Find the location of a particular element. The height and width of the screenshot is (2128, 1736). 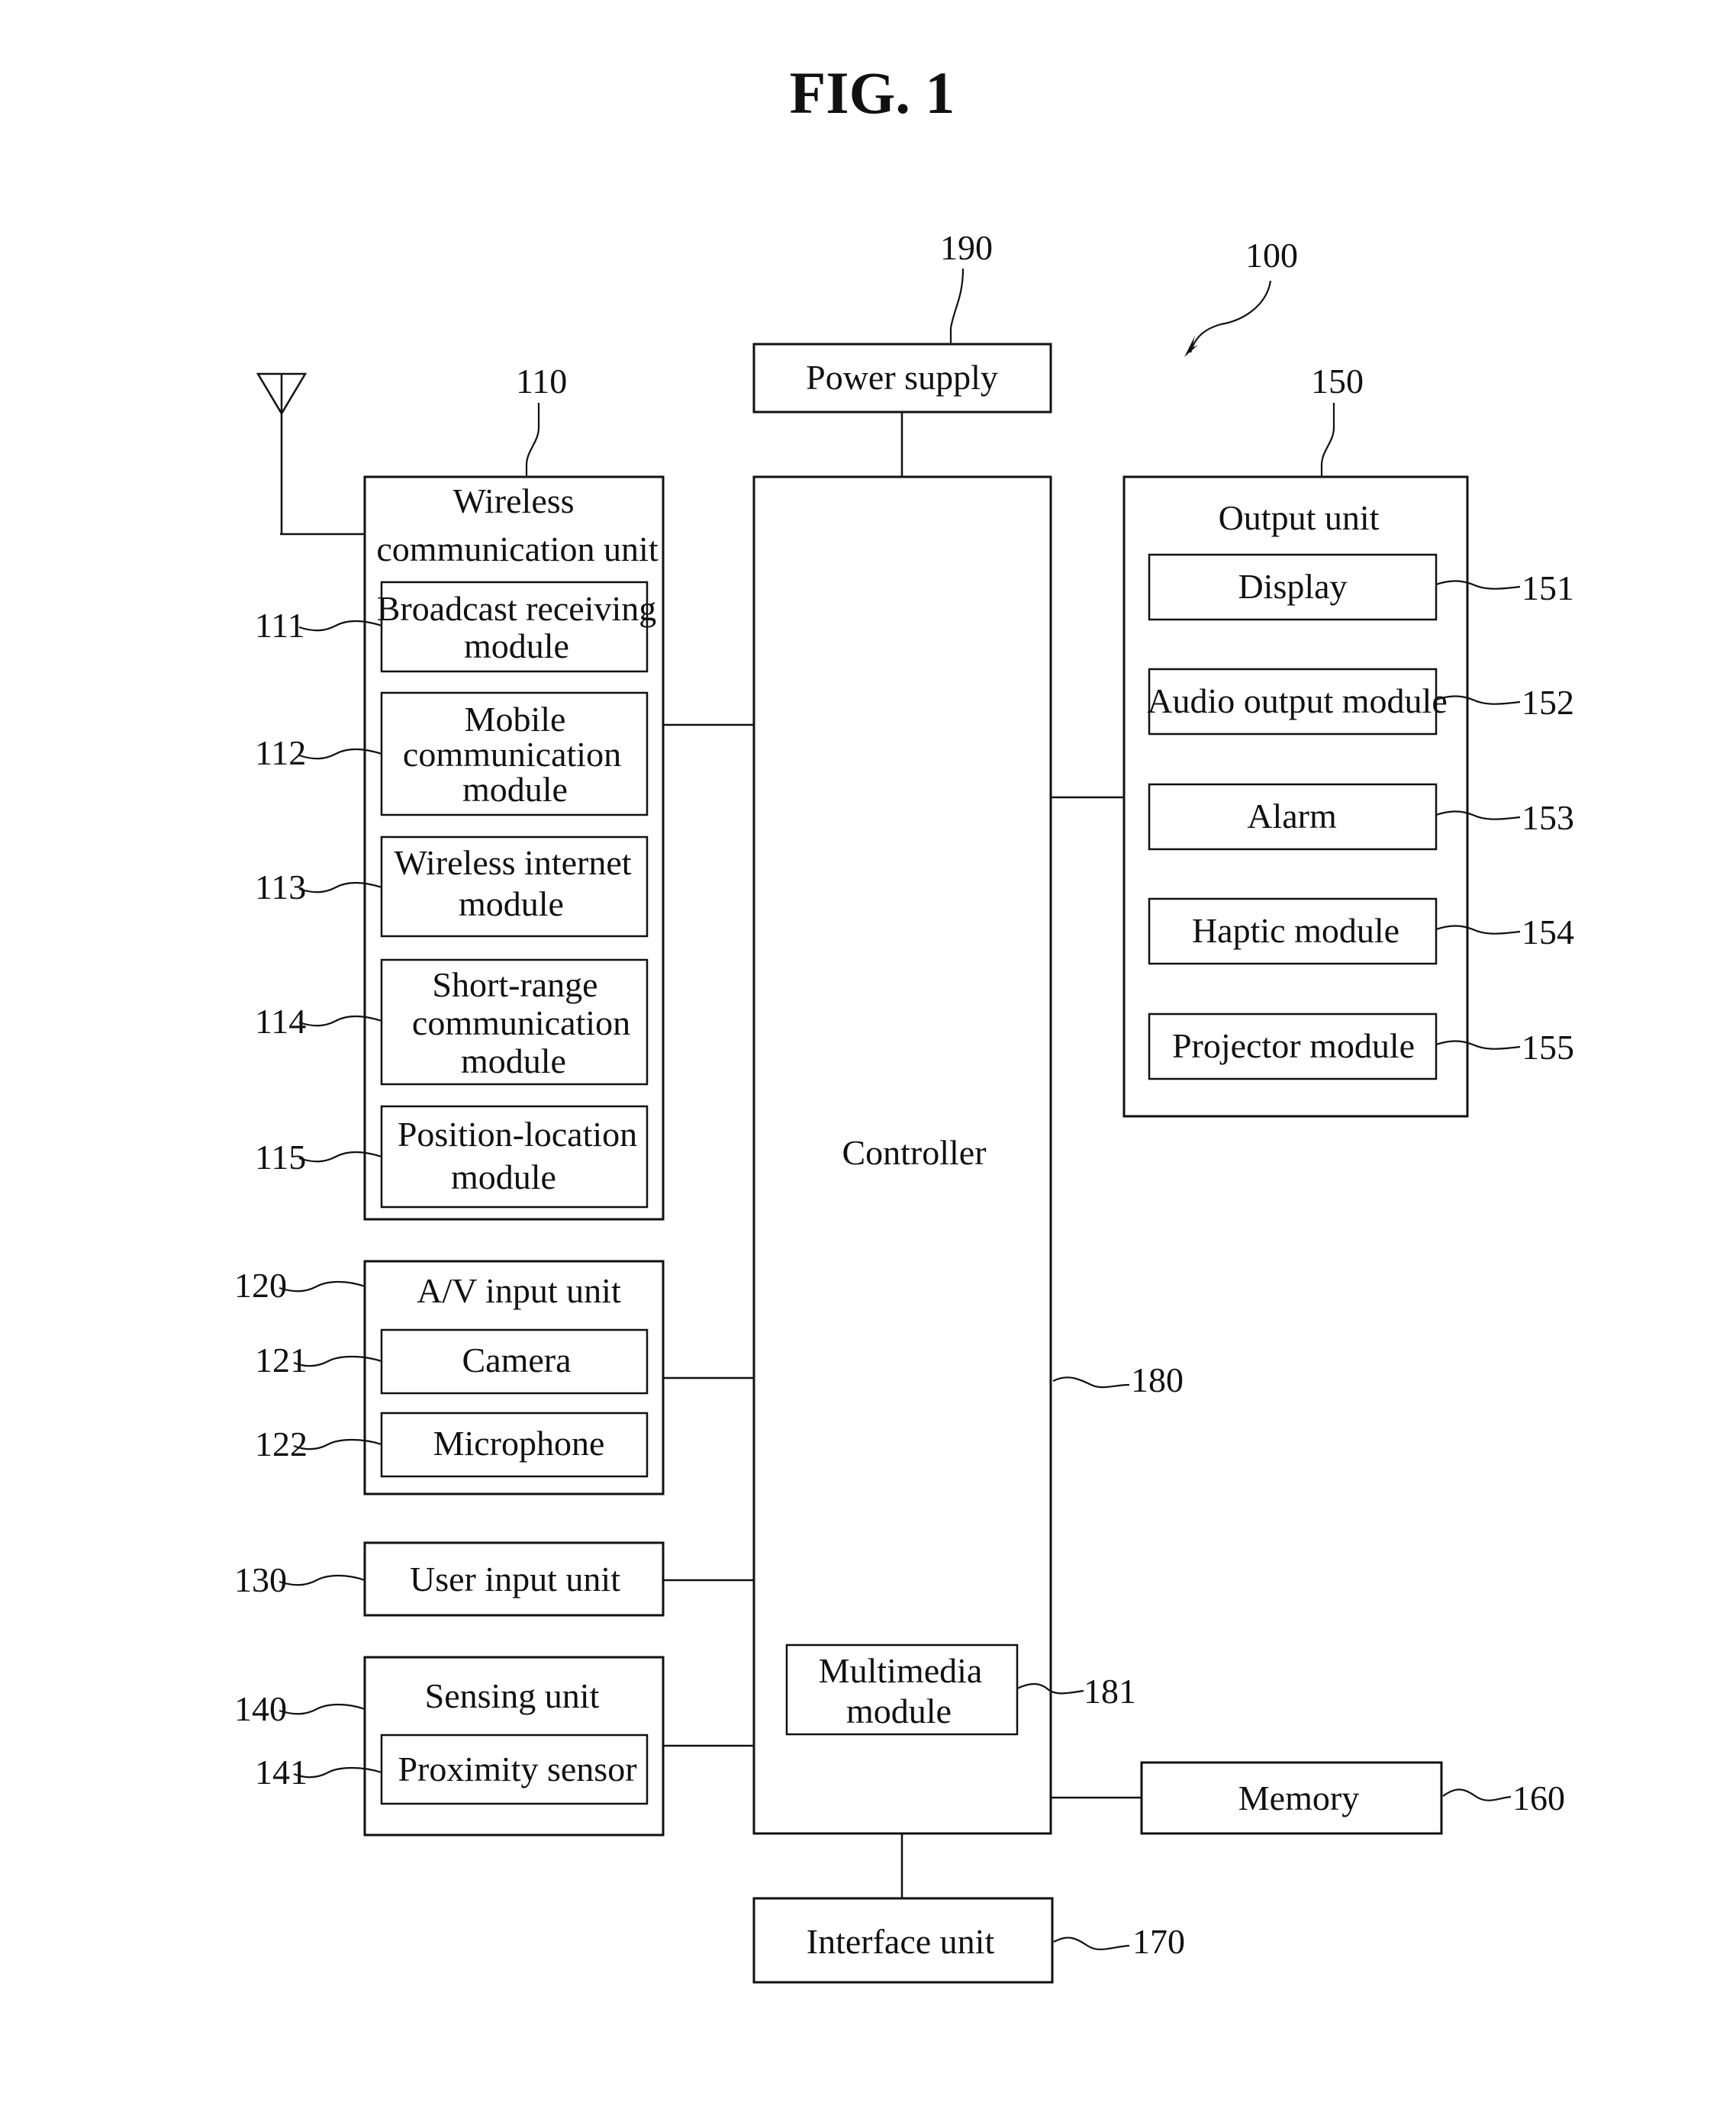

ref-153: 153 is located at coordinates (1548, 818).